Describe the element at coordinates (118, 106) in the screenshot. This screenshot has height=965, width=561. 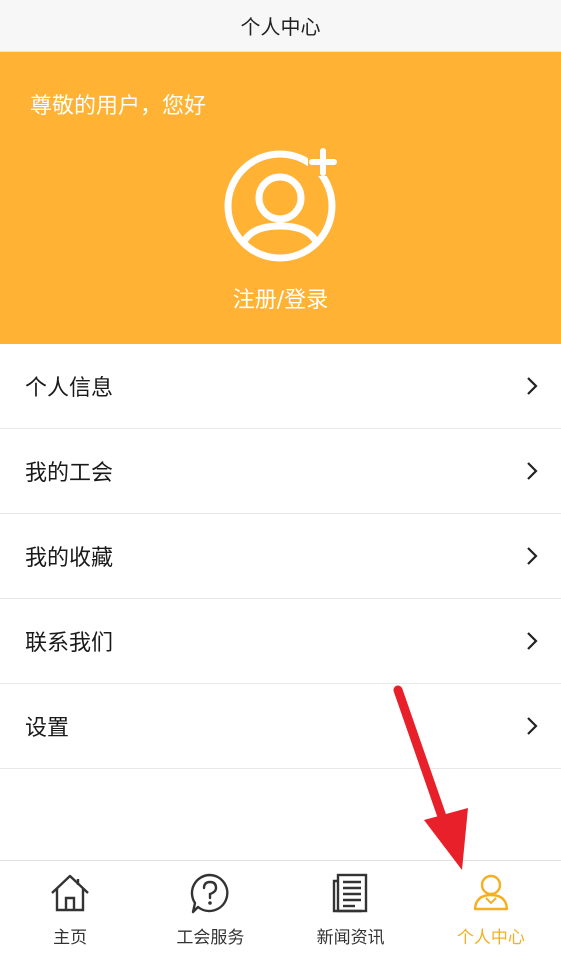
I see `greeting-text: 尊敬的用户，您好` at that location.